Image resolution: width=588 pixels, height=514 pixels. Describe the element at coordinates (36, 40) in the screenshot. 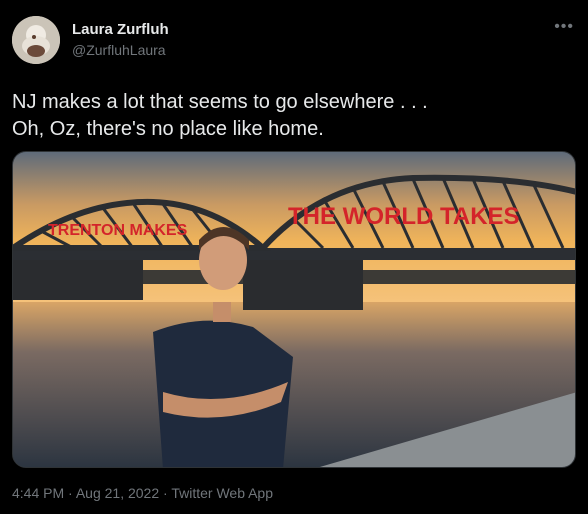

I see `avatar` at that location.